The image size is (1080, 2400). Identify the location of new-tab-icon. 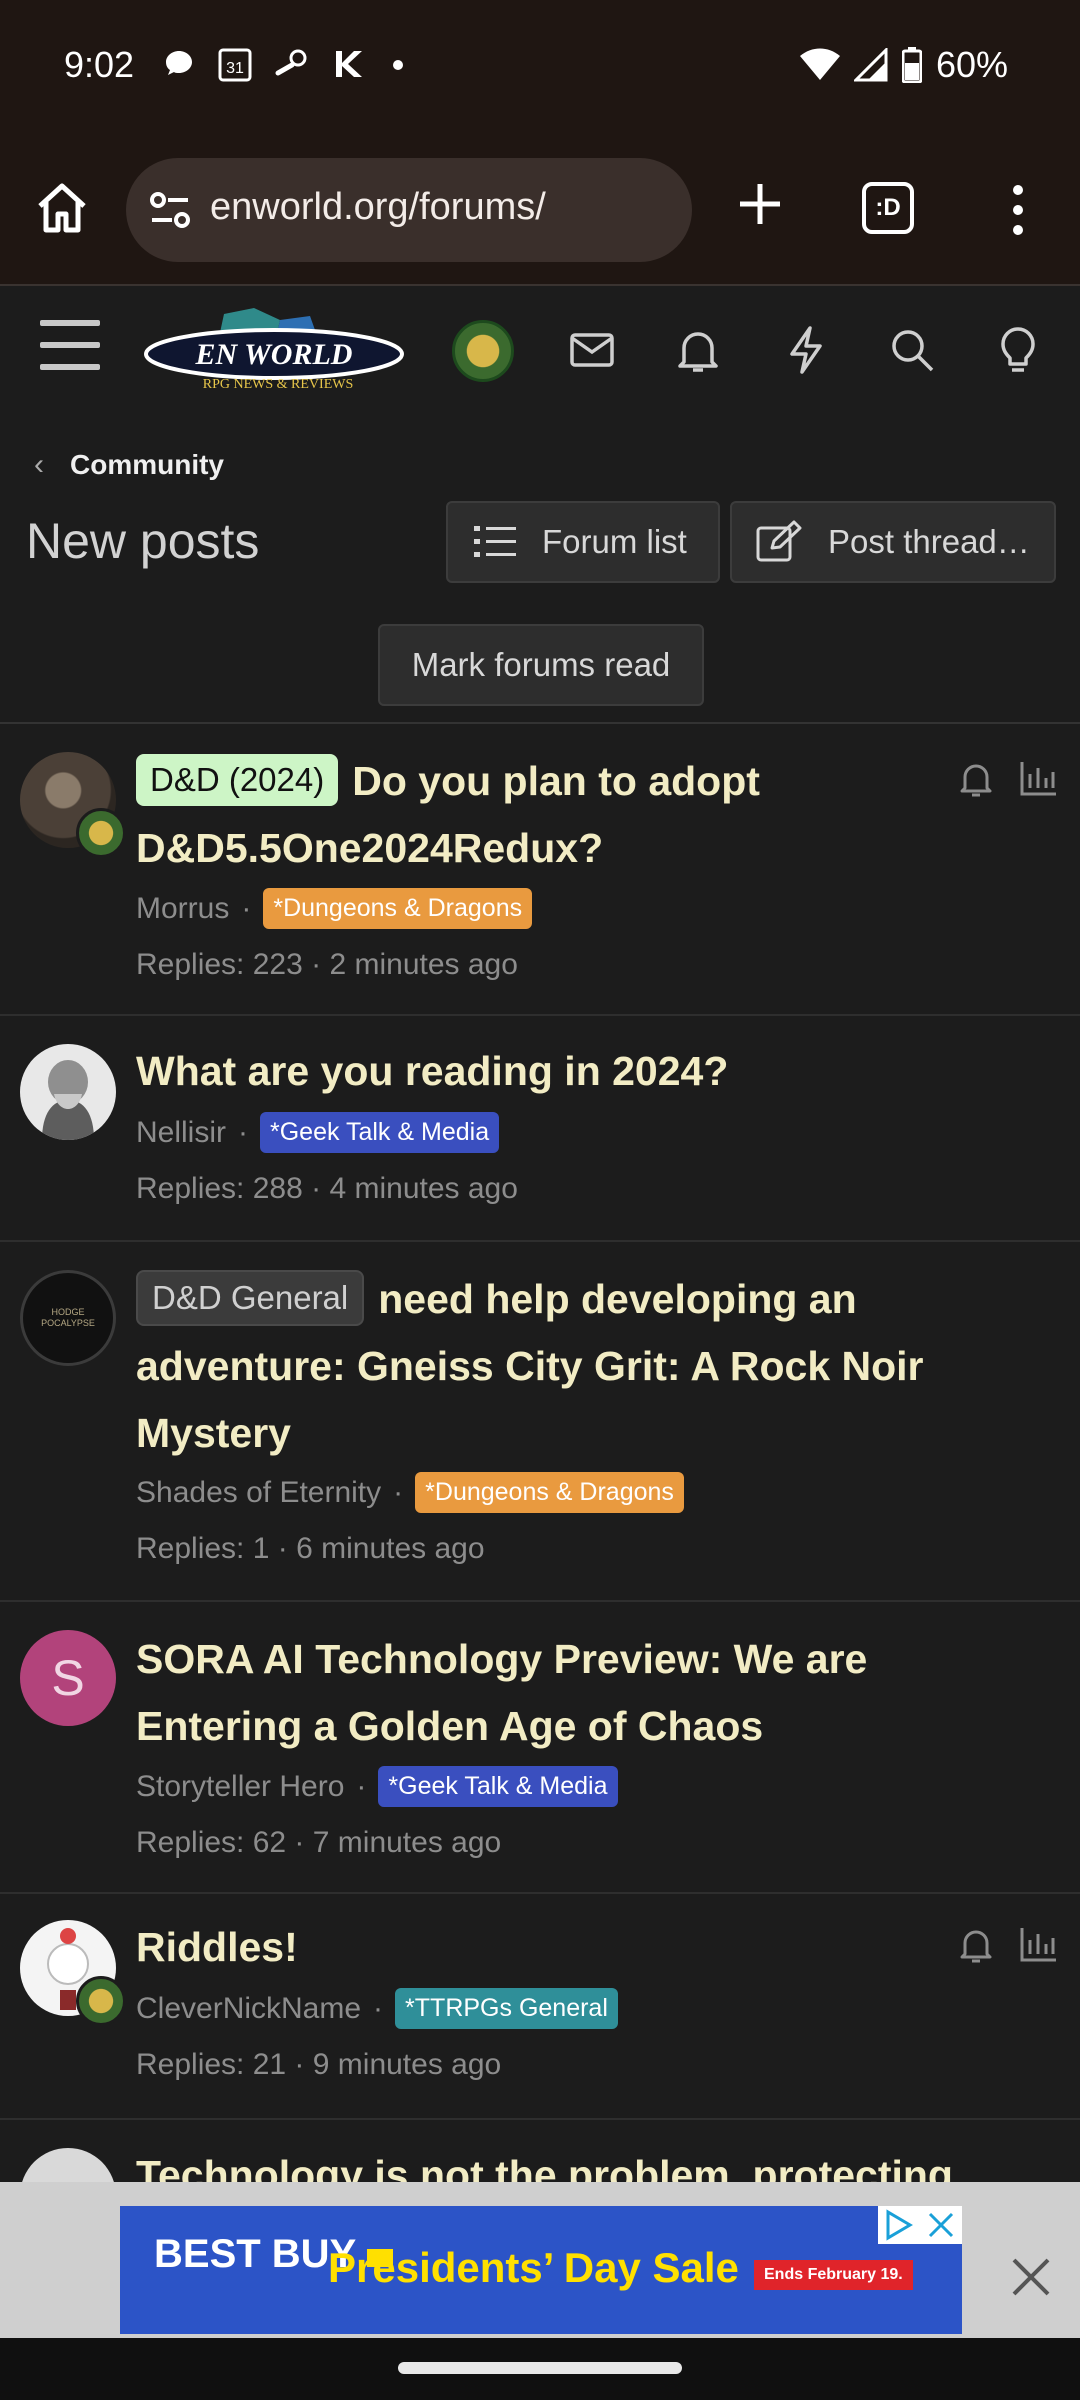
(760, 204).